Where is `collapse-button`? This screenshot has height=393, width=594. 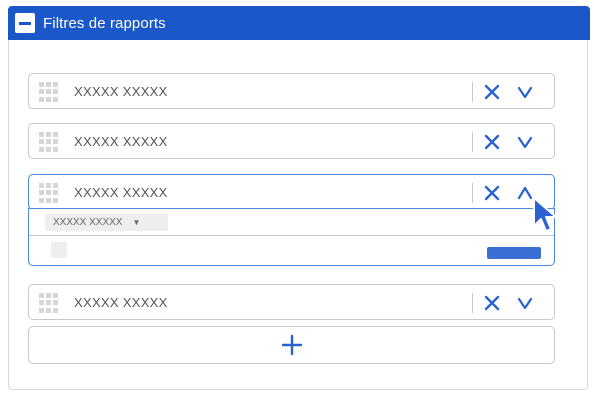
collapse-button is located at coordinates (25, 23).